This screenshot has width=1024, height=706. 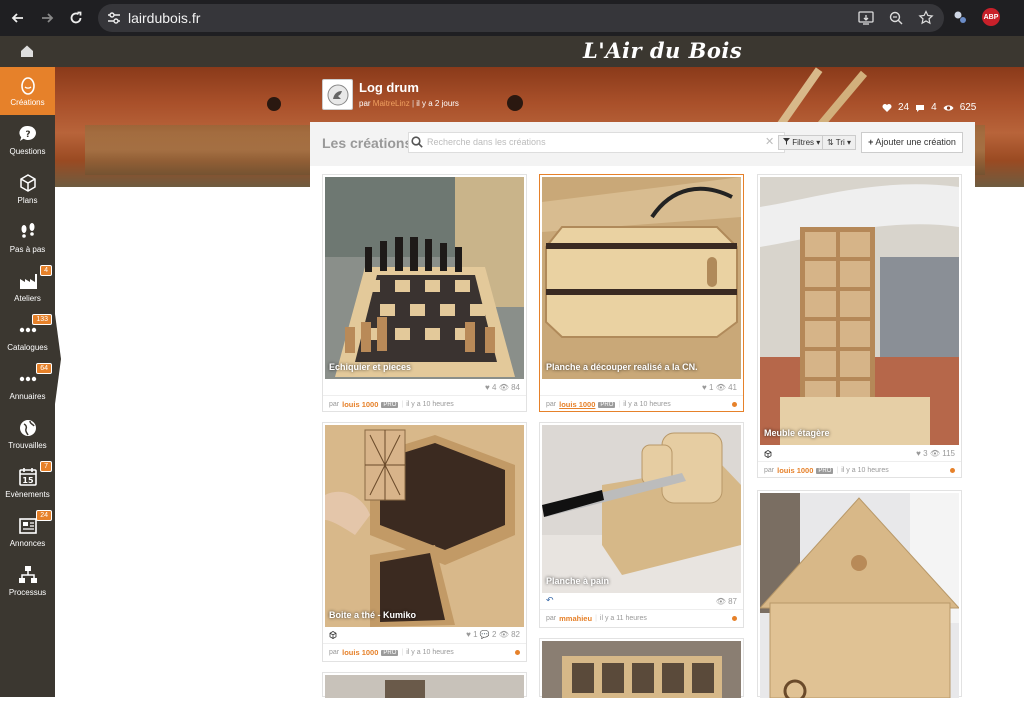 What do you see at coordinates (28, 480) in the screenshot?
I see `svg-text: 15` at bounding box center [28, 480].